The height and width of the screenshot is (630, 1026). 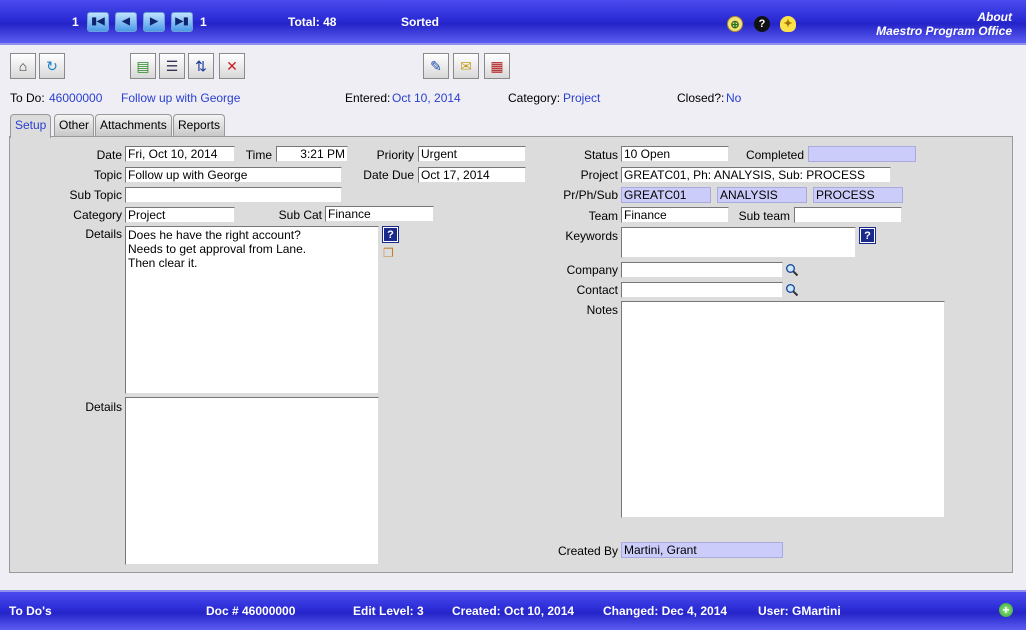 What do you see at coordinates (390, 253) in the screenshot?
I see `clipboard-icon: ❐` at bounding box center [390, 253].